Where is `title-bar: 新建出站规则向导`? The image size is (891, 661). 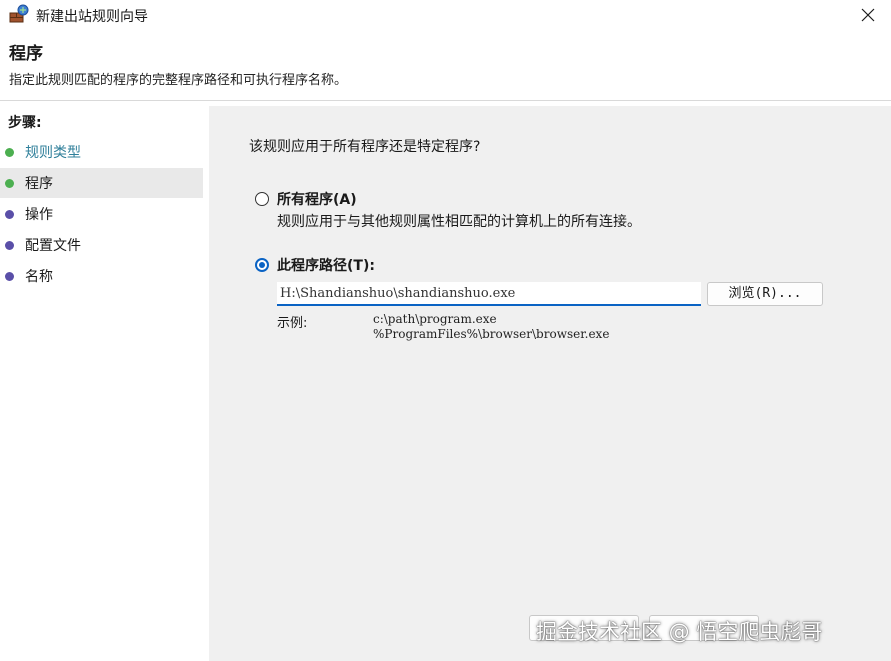 title-bar: 新建出站规则向导 is located at coordinates (445, 15).